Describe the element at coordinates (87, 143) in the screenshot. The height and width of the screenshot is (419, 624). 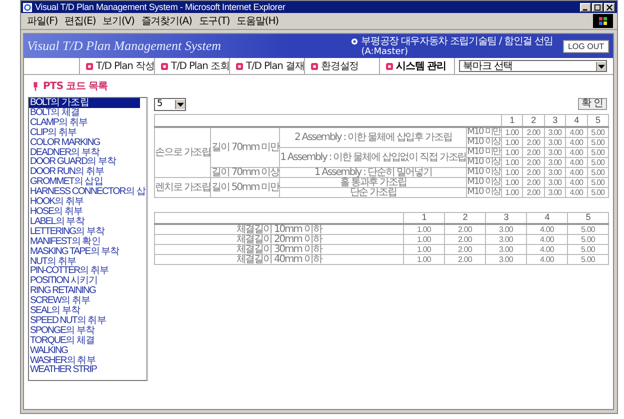
I see `code-item: COLOR MARKING` at that location.